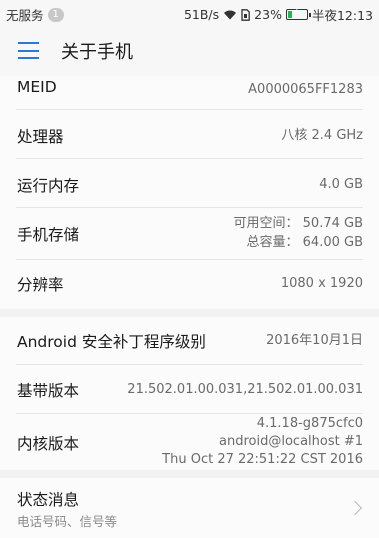 This screenshot has width=379, height=538. I want to click on status-subtitle: 电话号码、信号等, so click(67, 521).